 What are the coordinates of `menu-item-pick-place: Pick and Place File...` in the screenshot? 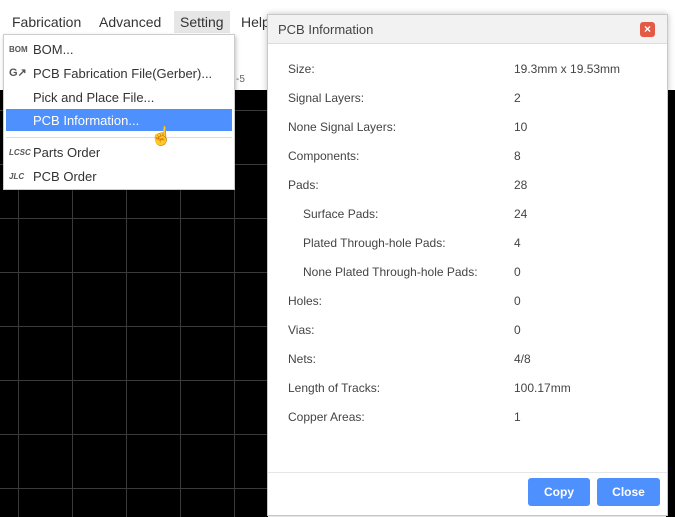 It's located at (119, 97).